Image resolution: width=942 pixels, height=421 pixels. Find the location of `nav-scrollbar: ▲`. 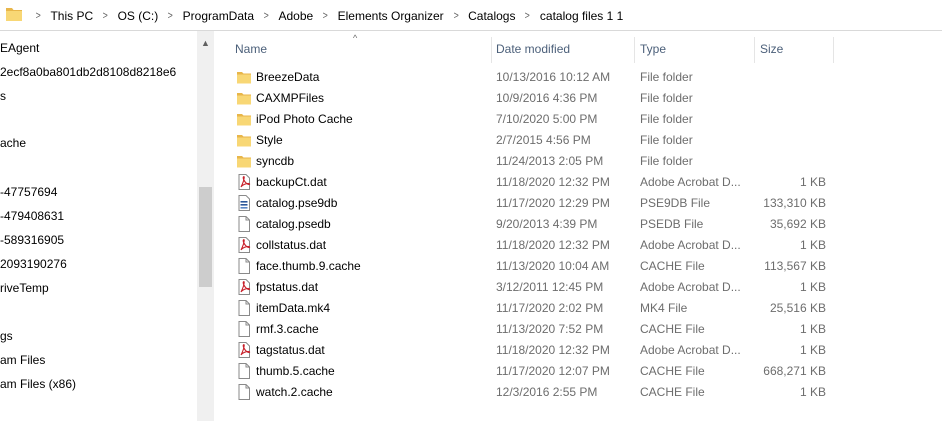

nav-scrollbar: ▲ is located at coordinates (205, 226).